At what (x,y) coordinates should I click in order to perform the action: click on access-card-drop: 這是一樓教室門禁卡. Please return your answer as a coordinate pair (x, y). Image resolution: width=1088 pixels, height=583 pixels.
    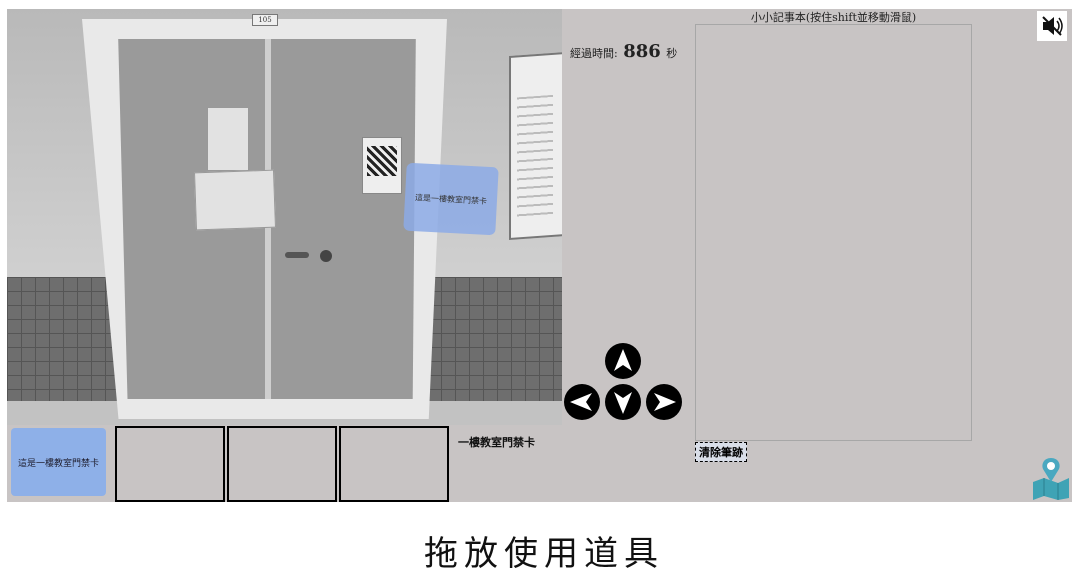
    Looking at the image, I should click on (451, 199).